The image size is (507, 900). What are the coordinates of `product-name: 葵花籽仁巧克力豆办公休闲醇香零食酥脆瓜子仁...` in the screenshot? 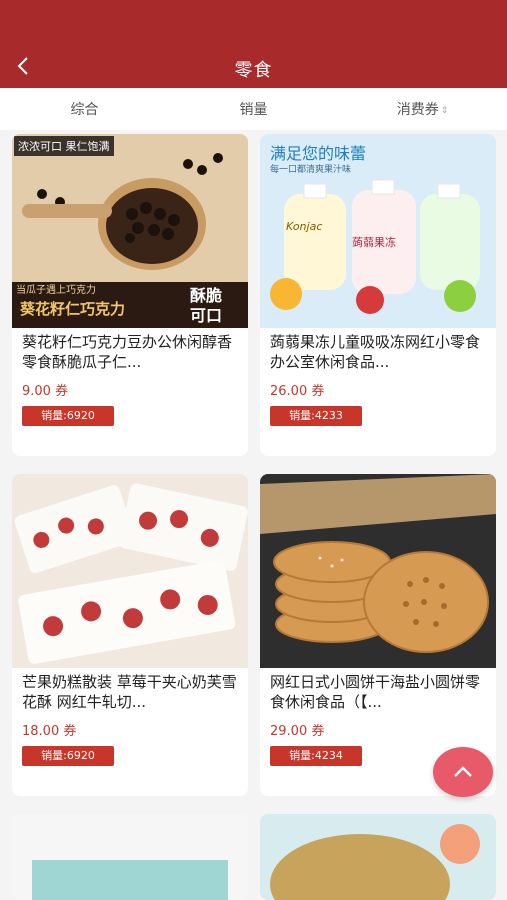 It's located at (127, 352).